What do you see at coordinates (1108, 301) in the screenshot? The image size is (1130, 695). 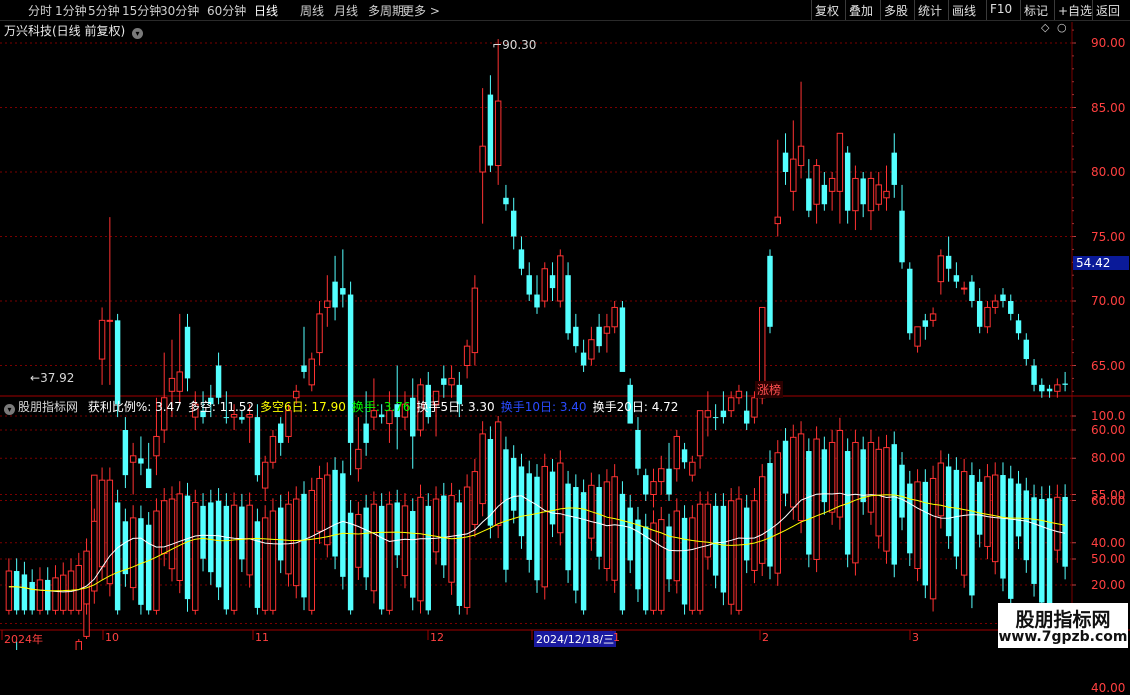 I see `price-axis-label: 70.00` at bounding box center [1108, 301].